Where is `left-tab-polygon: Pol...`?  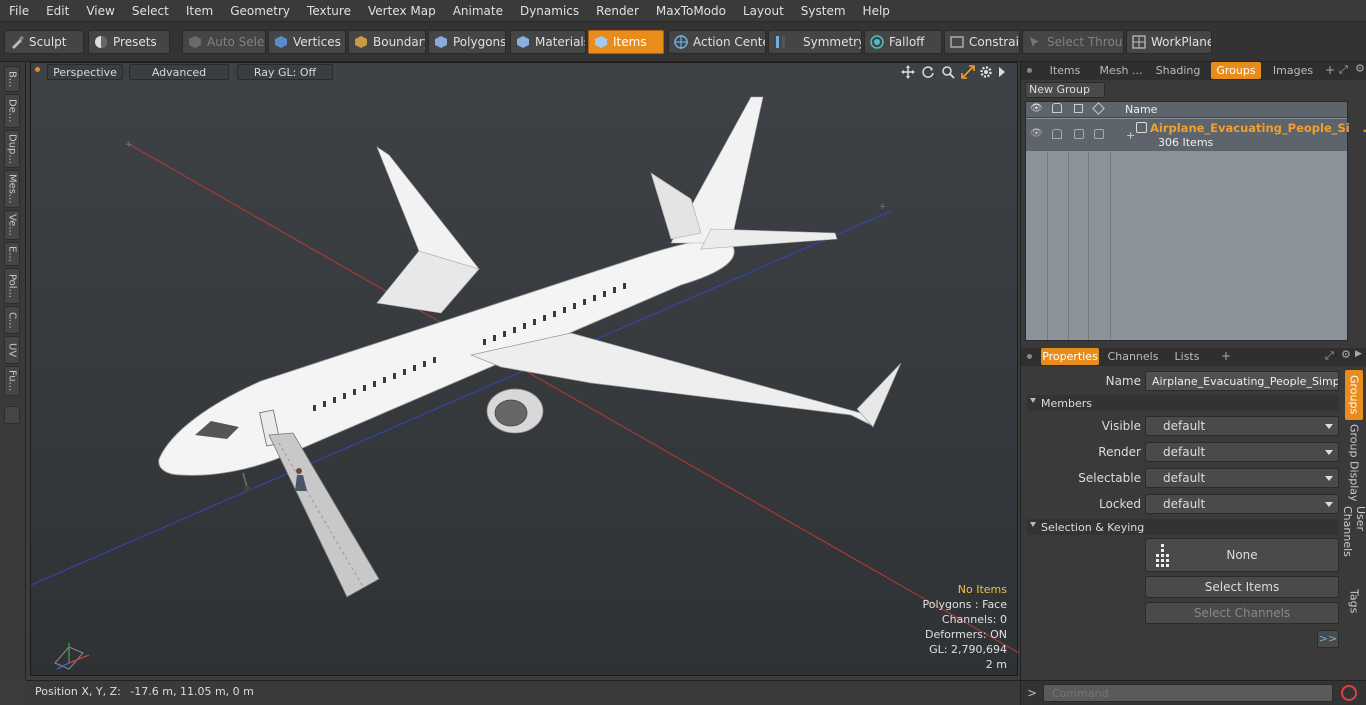 left-tab-polygon: Pol... is located at coordinates (12, 286).